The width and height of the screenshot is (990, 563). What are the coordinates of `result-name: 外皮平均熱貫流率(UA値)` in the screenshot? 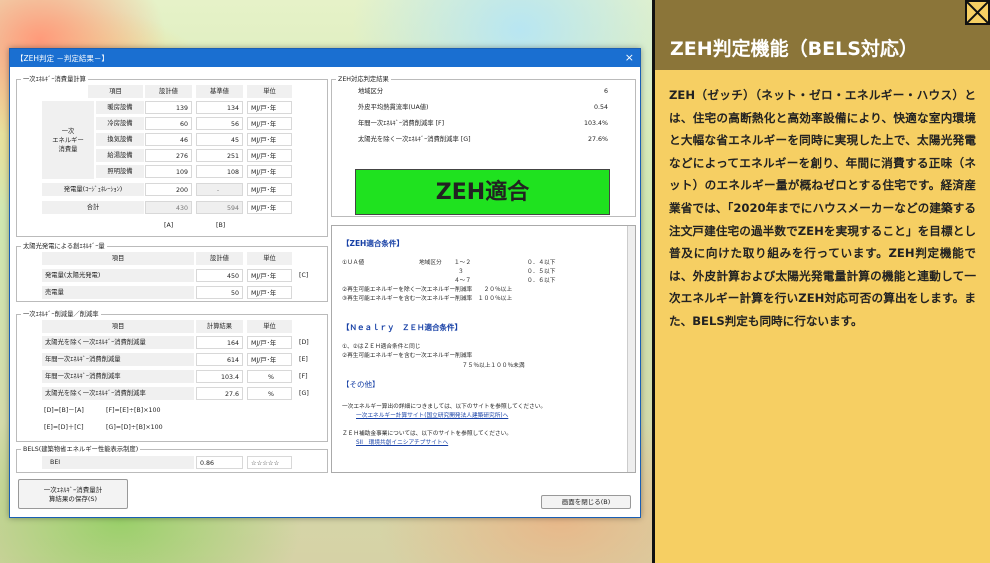 It's located at (393, 107).